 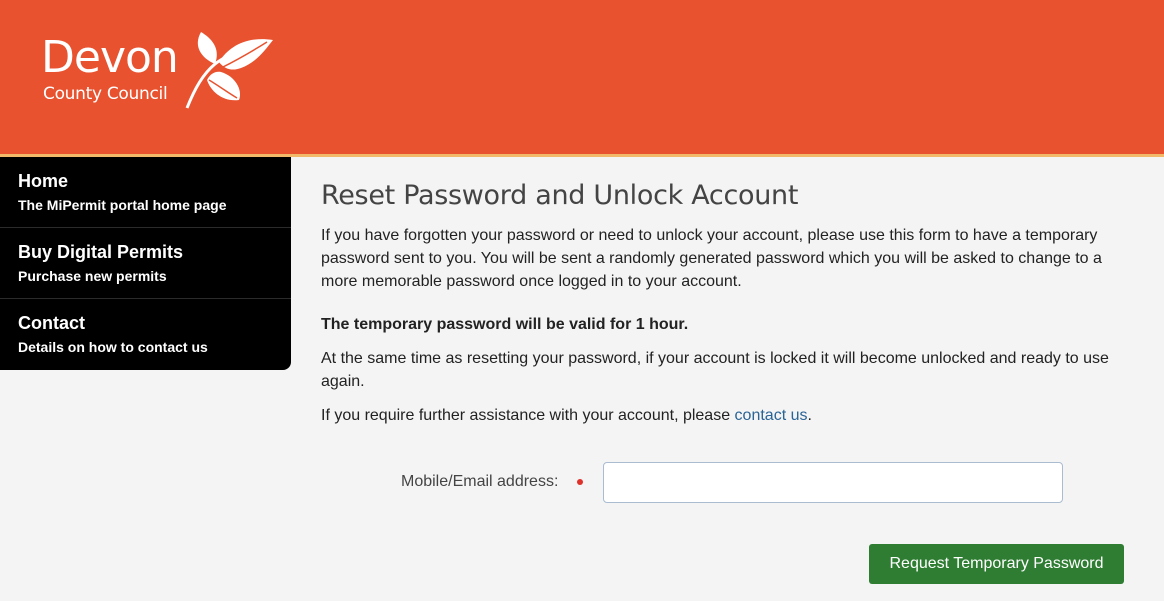 I want to click on logo-wordmark-council: County Council, so click(x=105, y=94).